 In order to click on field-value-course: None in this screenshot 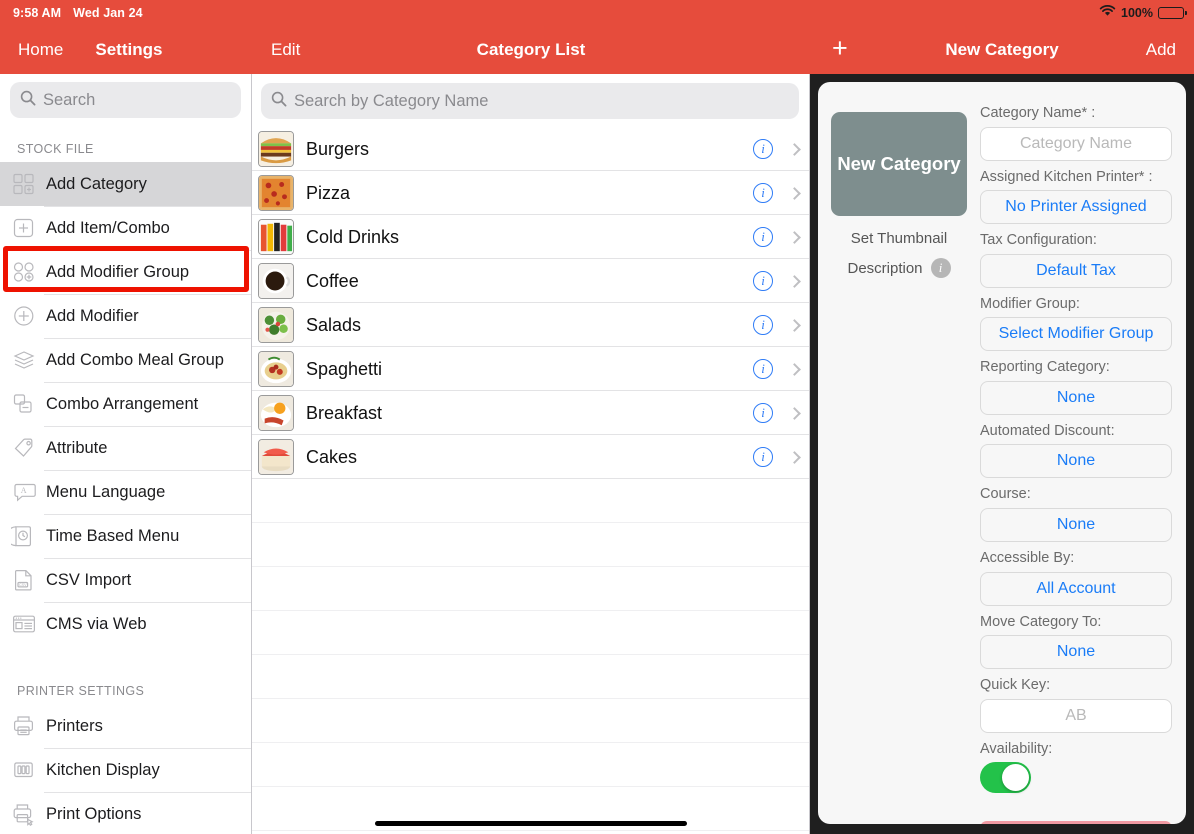, I will do `click(1076, 524)`.